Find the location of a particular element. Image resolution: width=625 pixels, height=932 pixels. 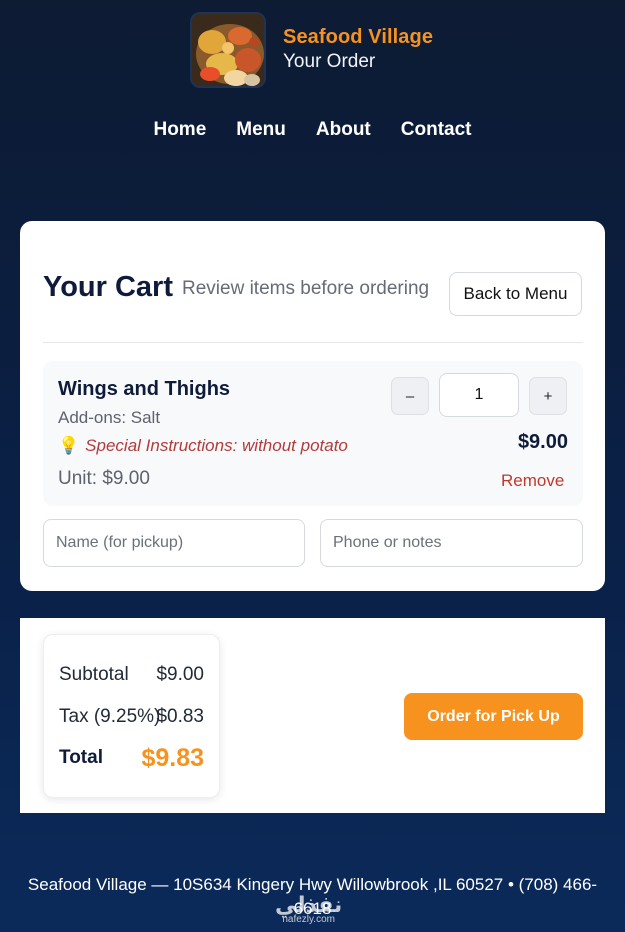

item-addons: Add-ons: Salt is located at coordinates (109, 417).